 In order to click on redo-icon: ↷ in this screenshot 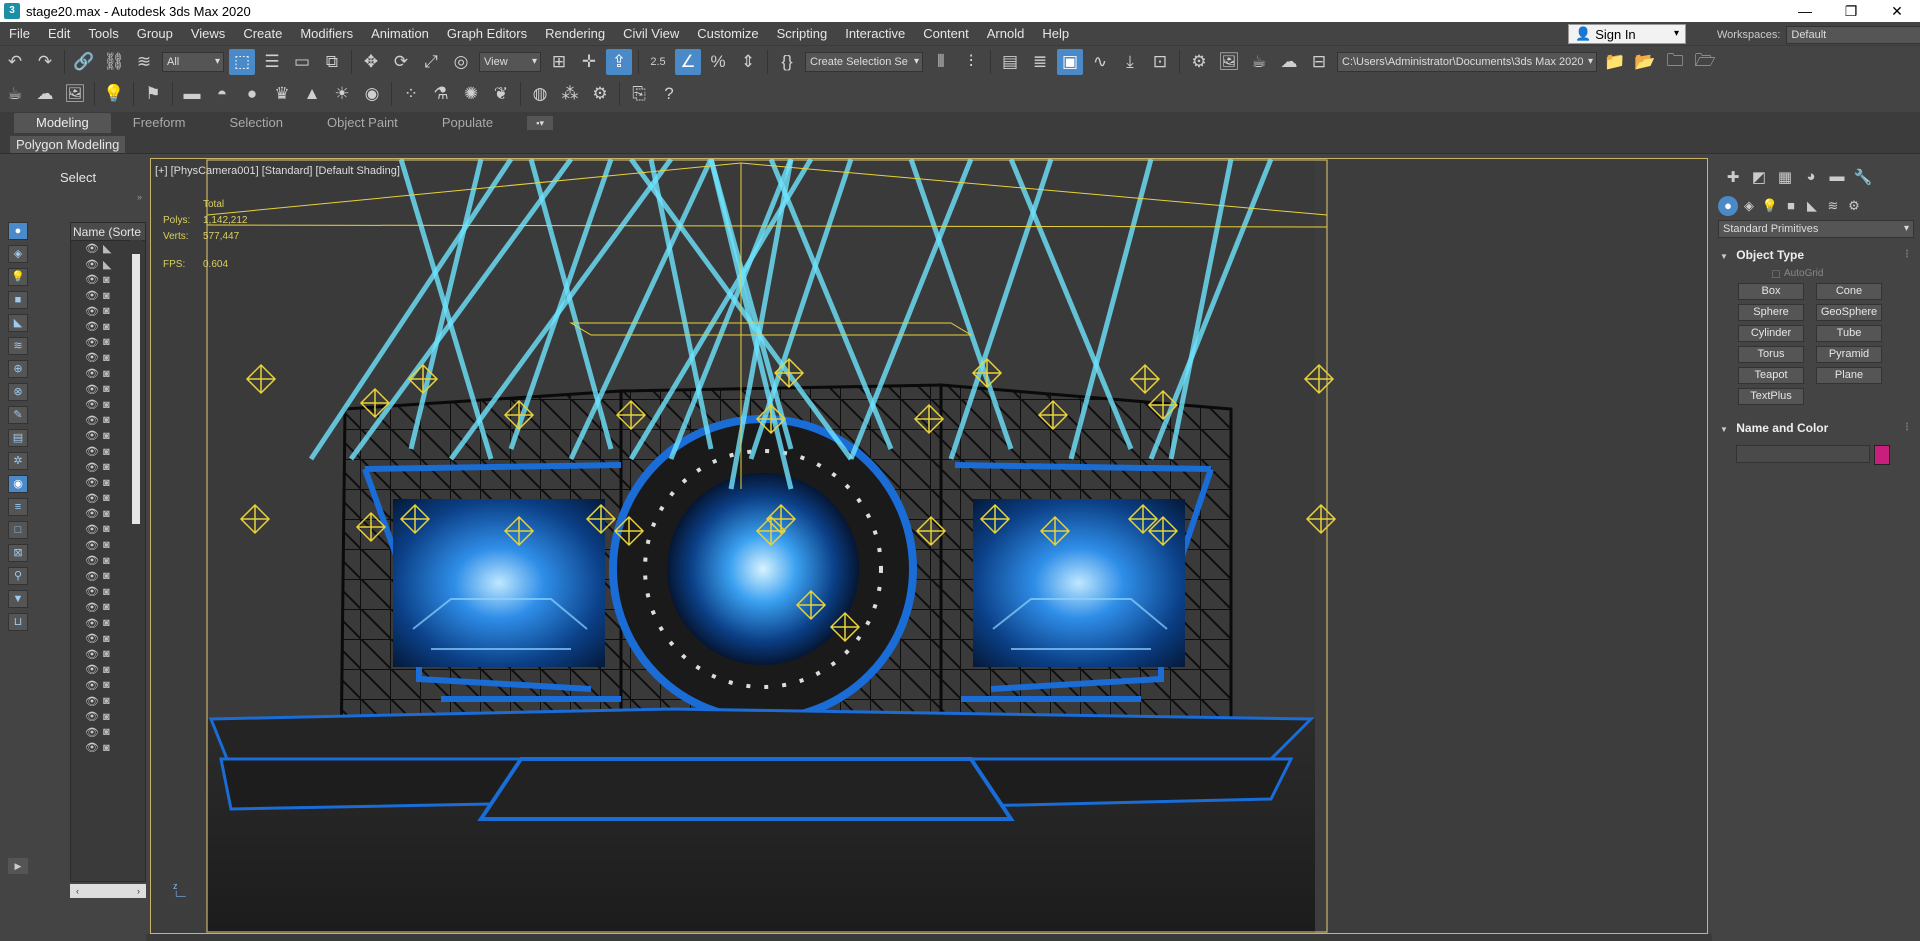, I will do `click(45, 62)`.